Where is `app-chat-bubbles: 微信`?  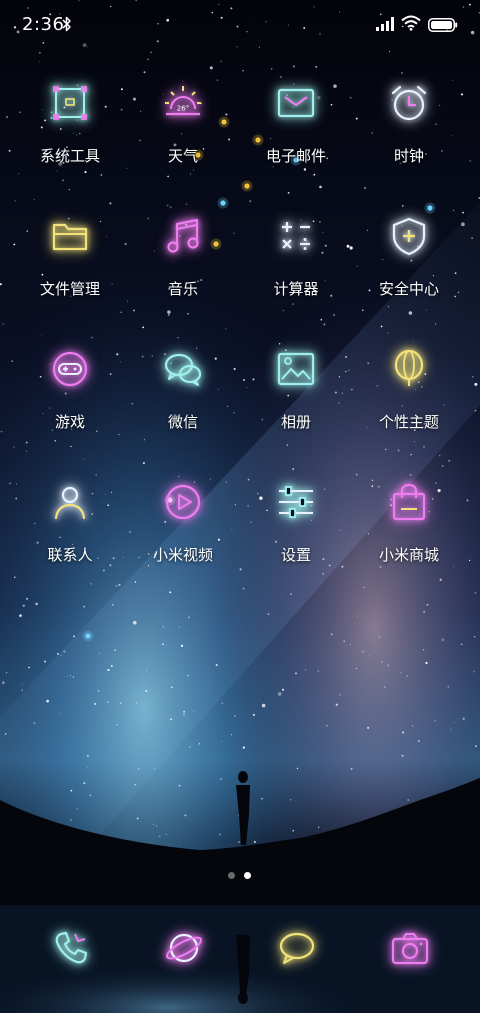
app-chat-bubbles: 微信 is located at coordinates (183, 404).